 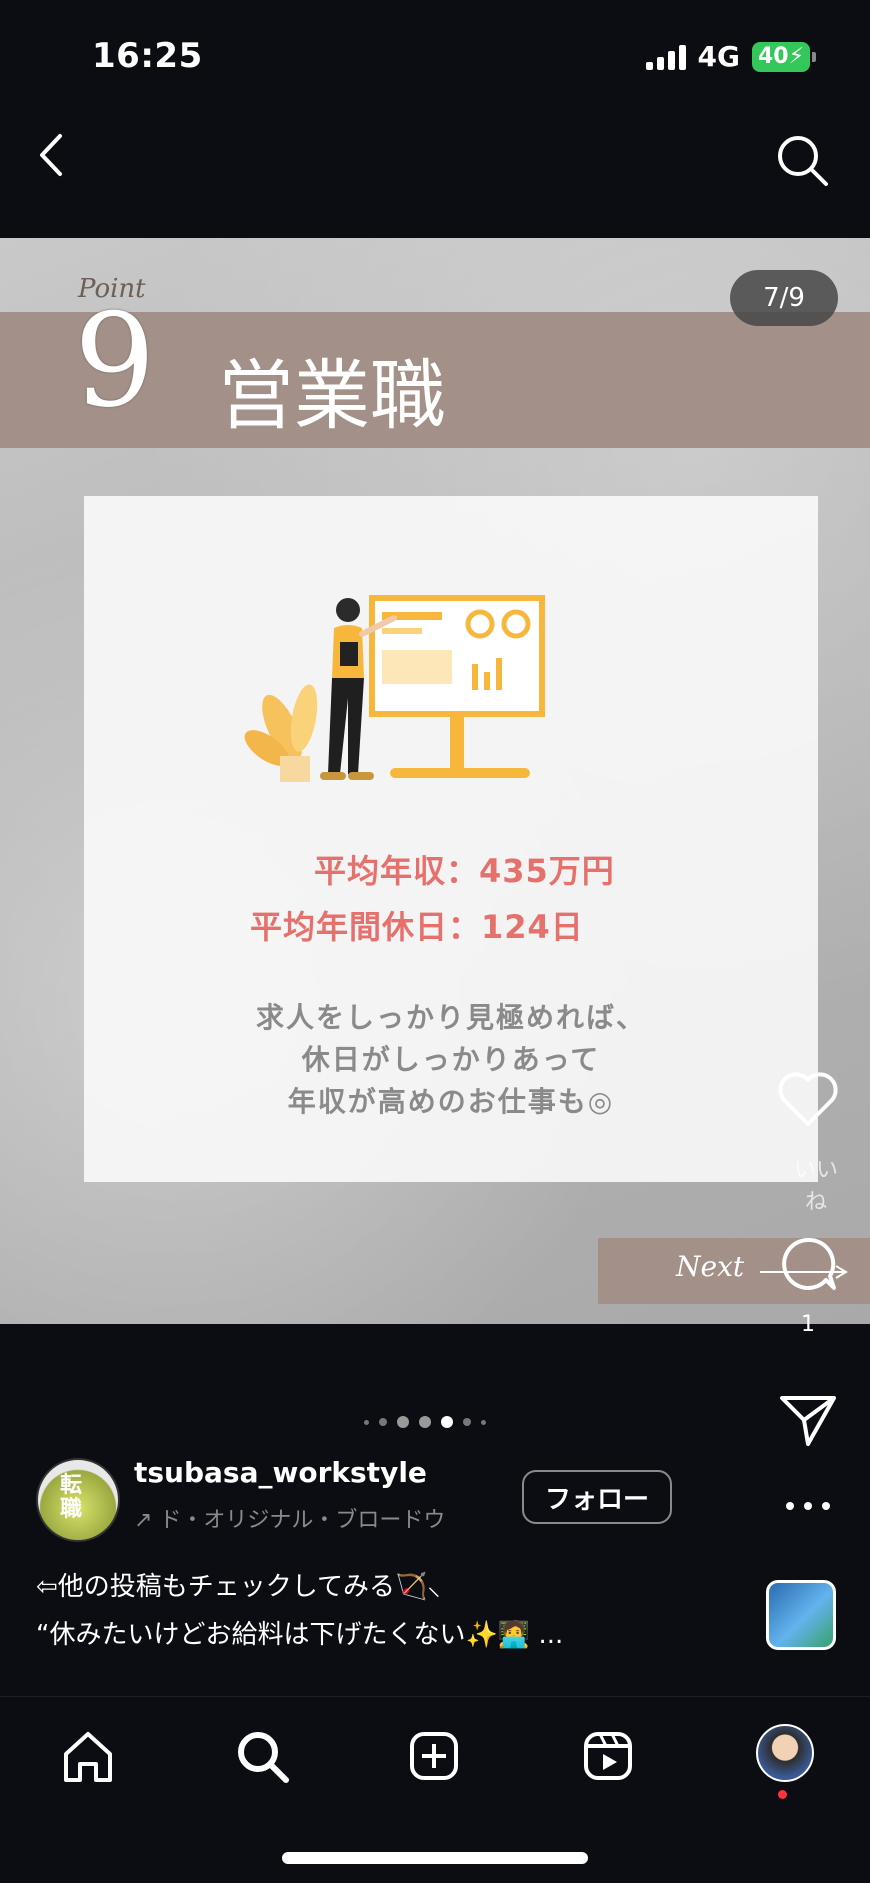 What do you see at coordinates (314, 1518) in the screenshot?
I see `audio-link: ↗ ド・オリジナル・ブロードウ` at bounding box center [314, 1518].